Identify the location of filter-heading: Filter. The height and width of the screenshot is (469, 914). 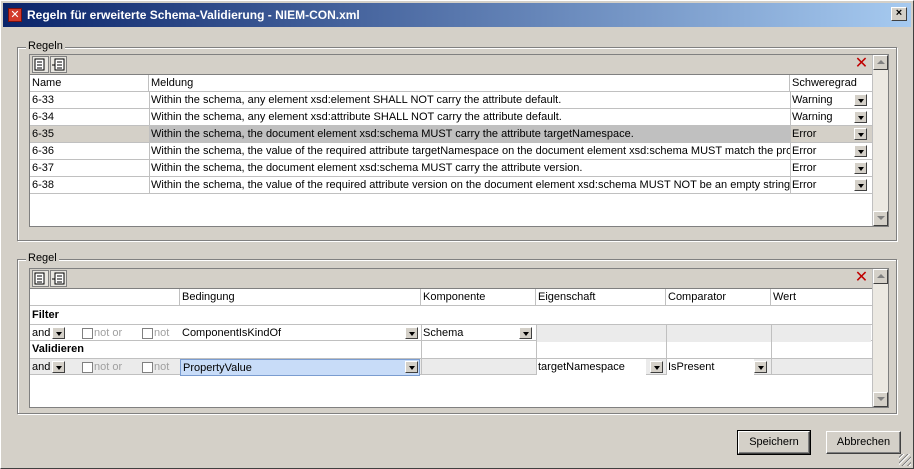
(45, 315).